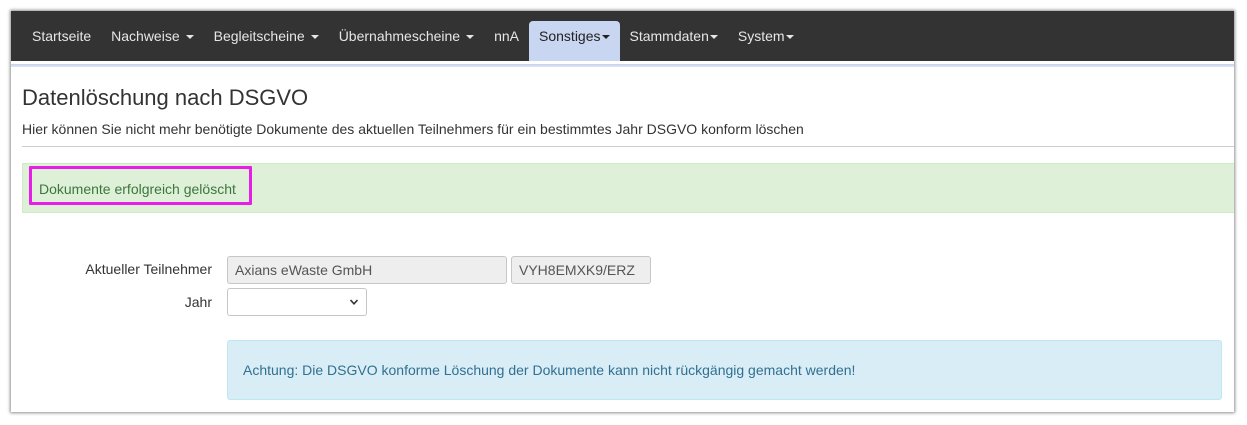 Image resolution: width=1247 pixels, height=425 pixels. Describe the element at coordinates (148, 269) in the screenshot. I see `teilnehmer-label: Aktueller Teilnehmer` at that location.